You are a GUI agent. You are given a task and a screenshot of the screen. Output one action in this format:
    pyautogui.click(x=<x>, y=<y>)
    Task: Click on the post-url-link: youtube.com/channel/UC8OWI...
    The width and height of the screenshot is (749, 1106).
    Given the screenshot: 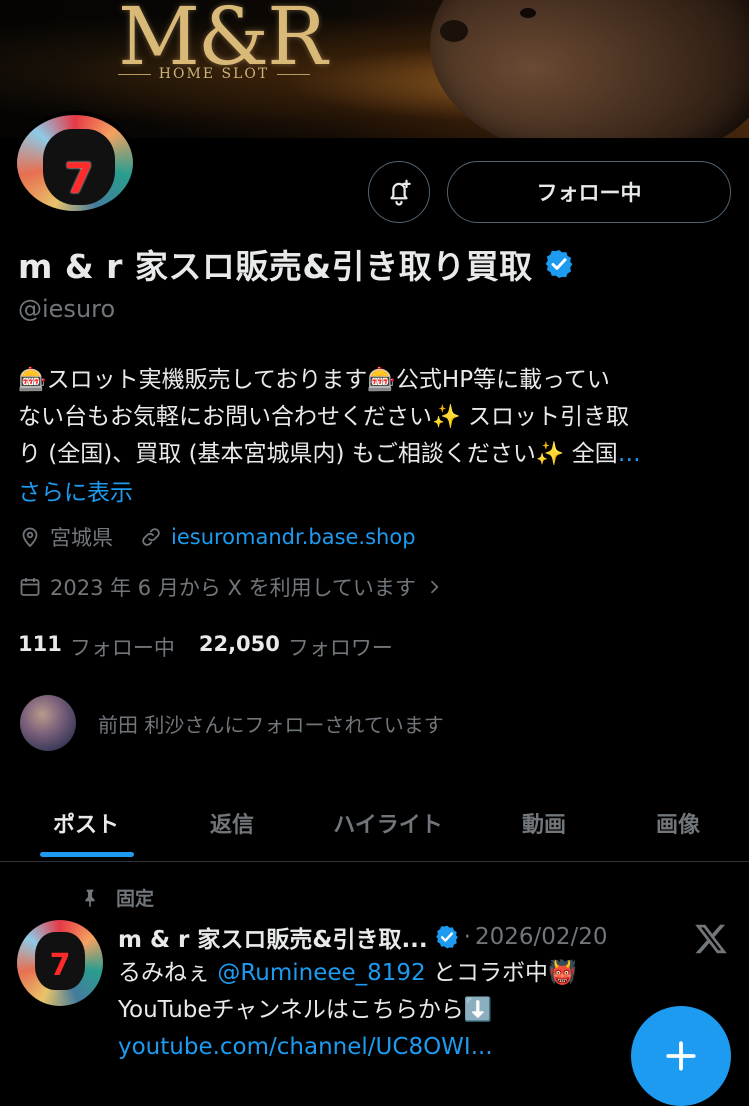 What is the action you would take?
    pyautogui.click(x=378, y=1047)
    